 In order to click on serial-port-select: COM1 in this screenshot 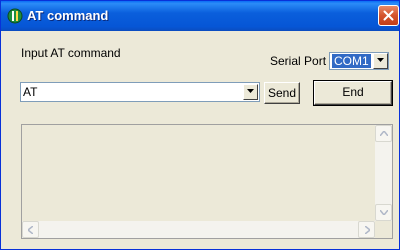, I will do `click(359, 61)`.